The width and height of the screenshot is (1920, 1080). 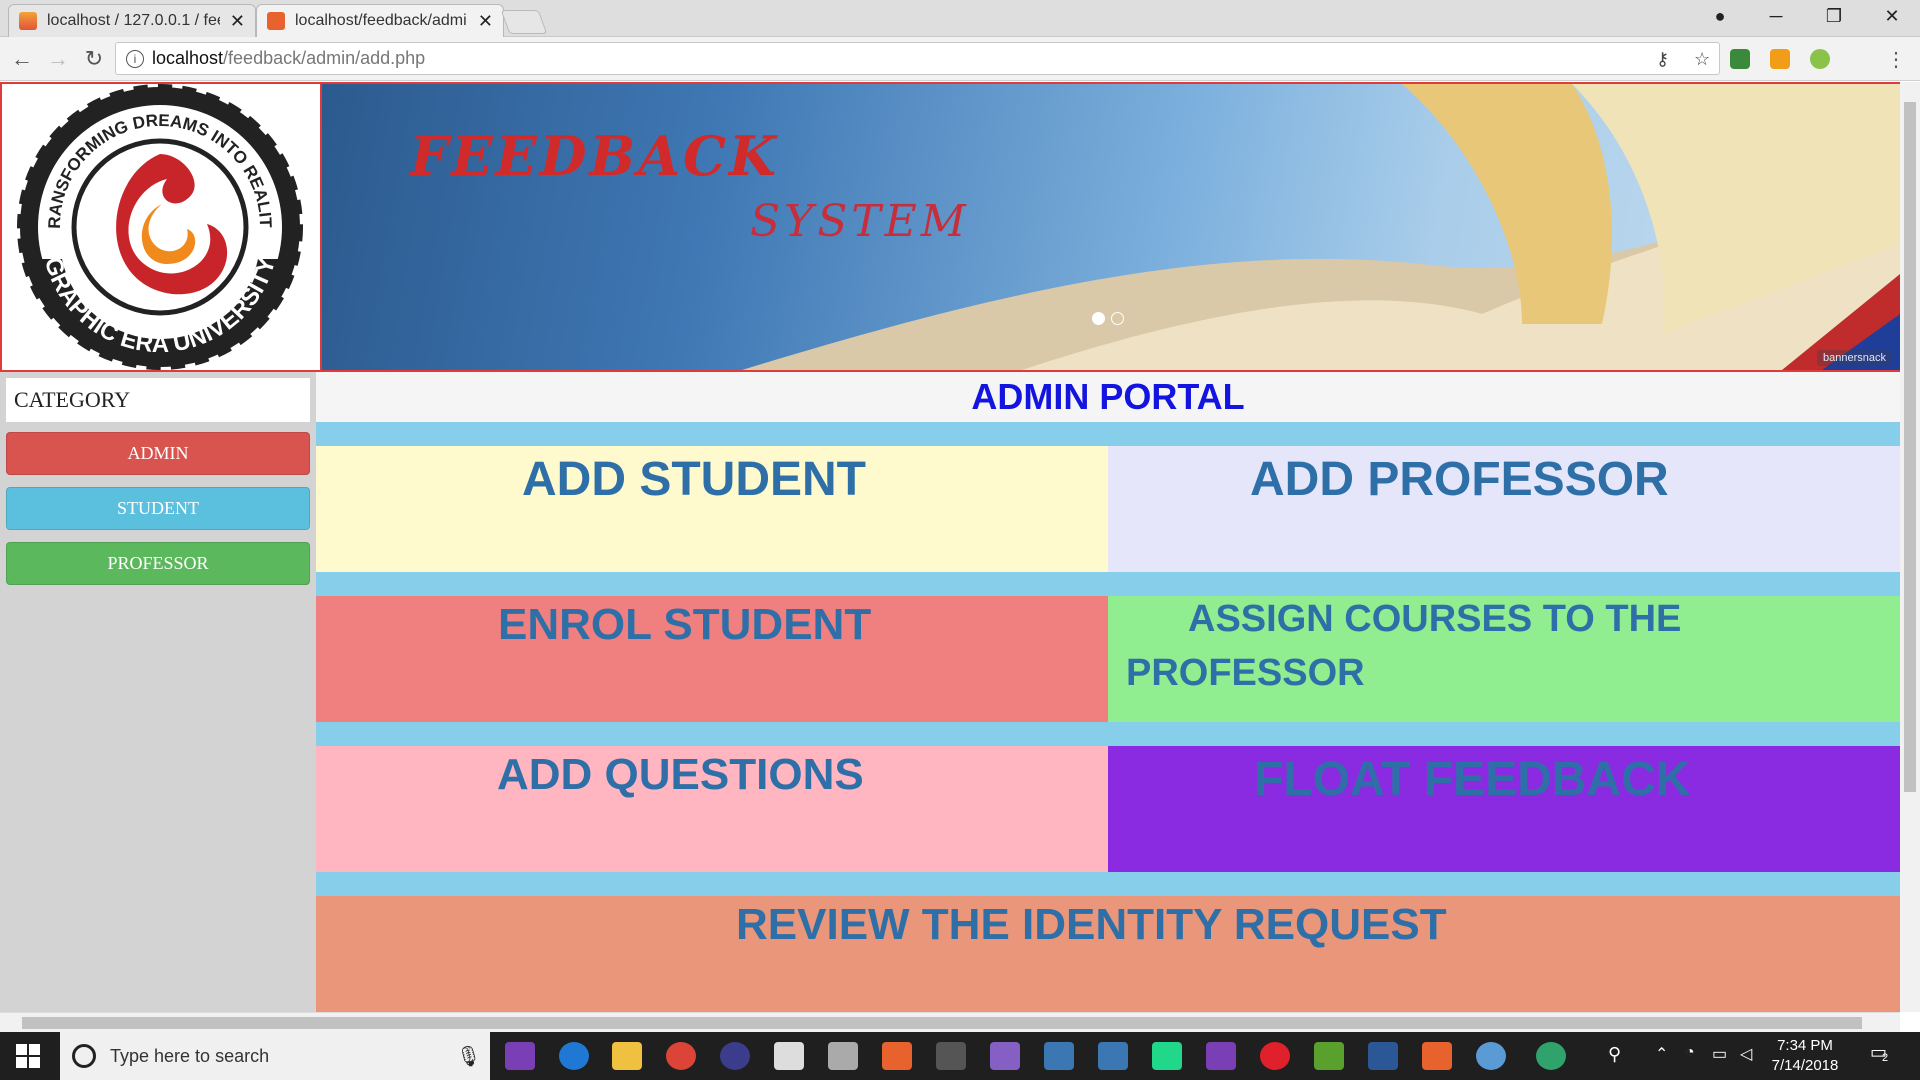 What do you see at coordinates (1661, 1054) in the screenshot?
I see `chevron-up-icon: ⌃` at bounding box center [1661, 1054].